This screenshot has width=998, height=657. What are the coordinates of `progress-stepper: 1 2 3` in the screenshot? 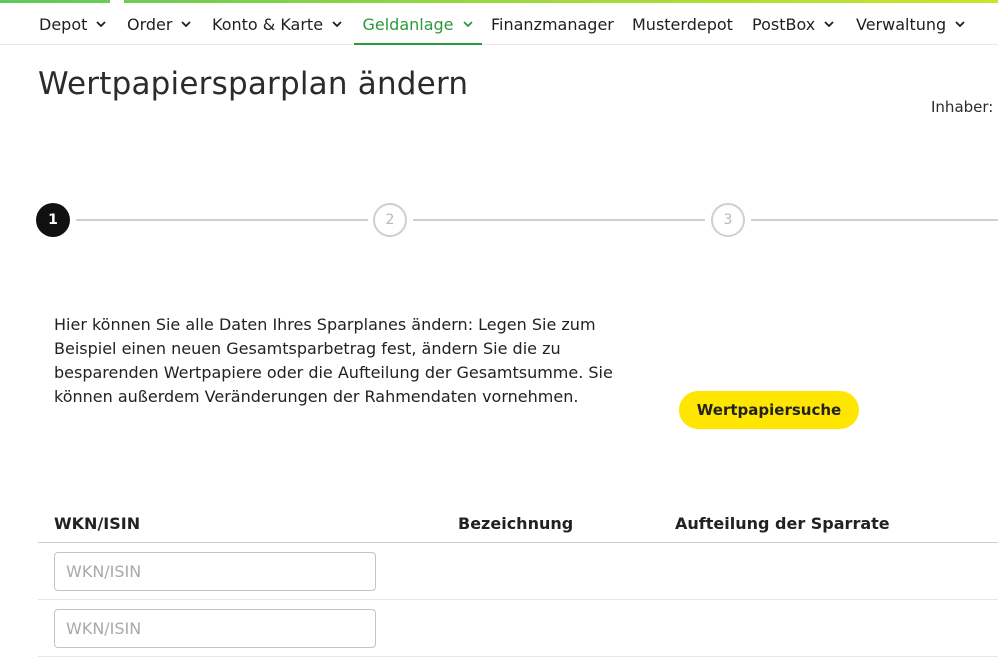 It's located at (499, 220).